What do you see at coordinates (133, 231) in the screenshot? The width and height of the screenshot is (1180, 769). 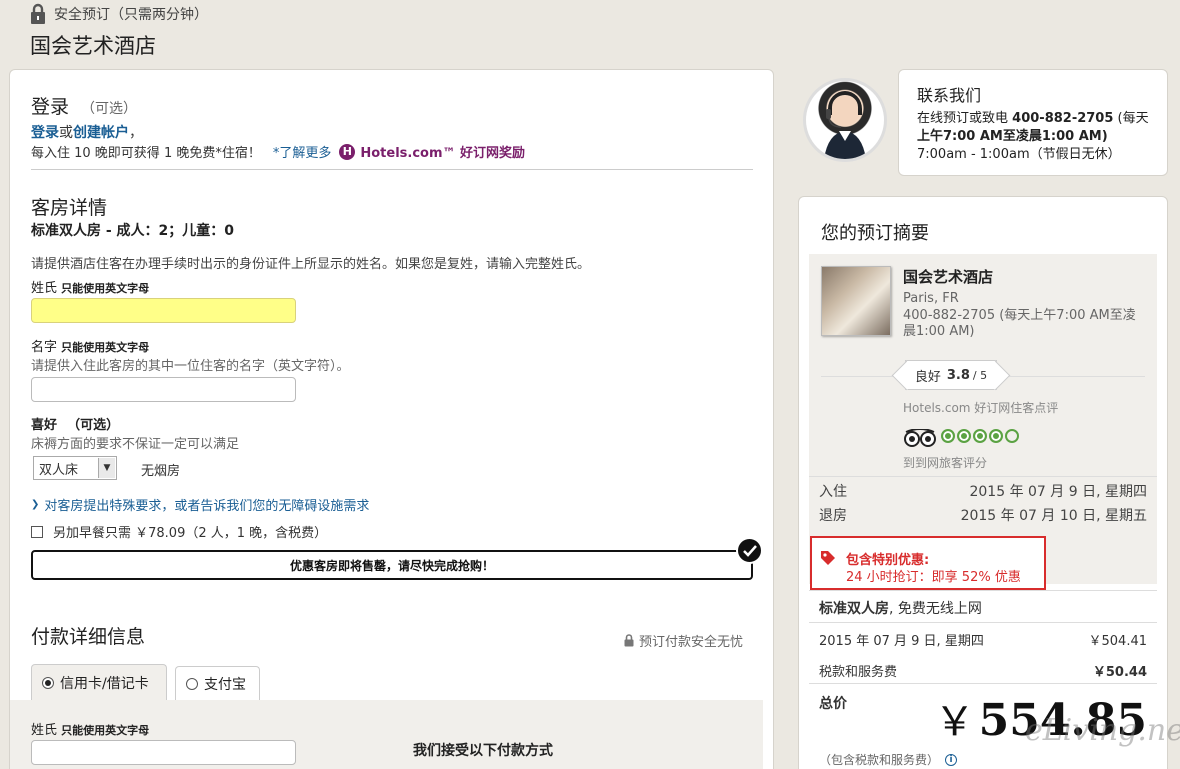 I see `room-subtitle: 标准双人房 - 成人：2；儿童：0` at bounding box center [133, 231].